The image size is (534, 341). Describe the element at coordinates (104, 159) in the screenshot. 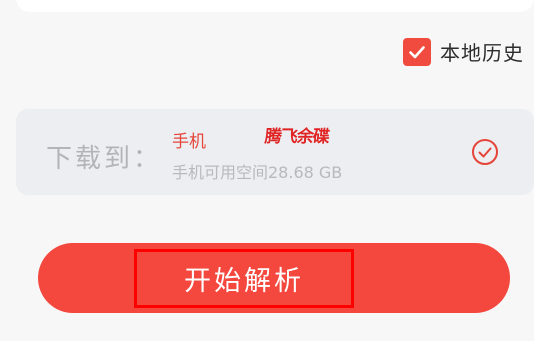

I see `download-to-label: 下载到：` at that location.